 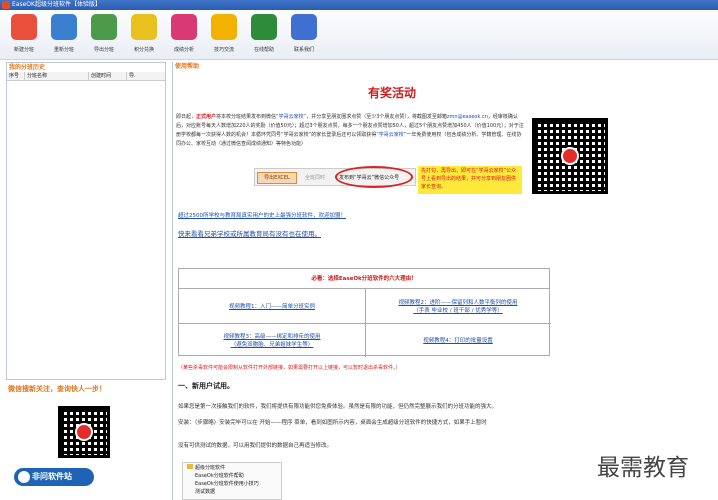 I want to click on video-tutorial-3-note: （避免双胞胎、兄弟姐妹学生等）, so click(x=272, y=345).